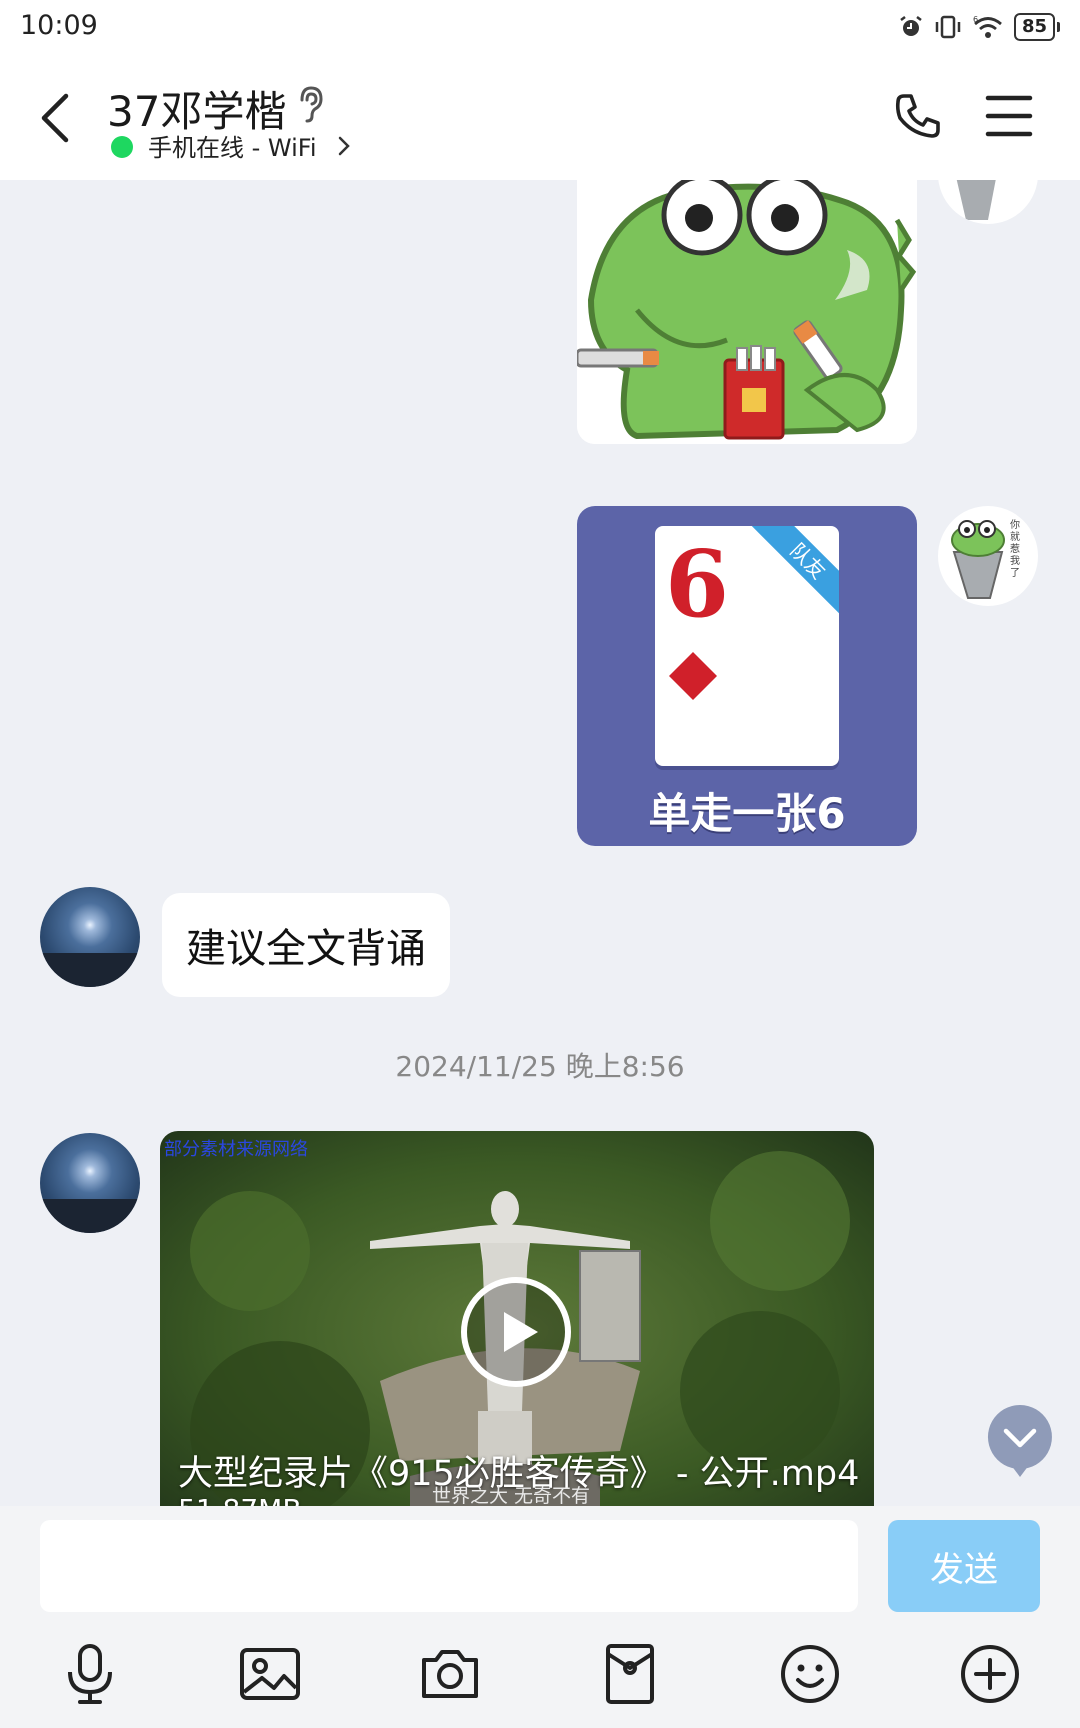 The image size is (1080, 1728). I want to click on call-button, so click(918, 116).